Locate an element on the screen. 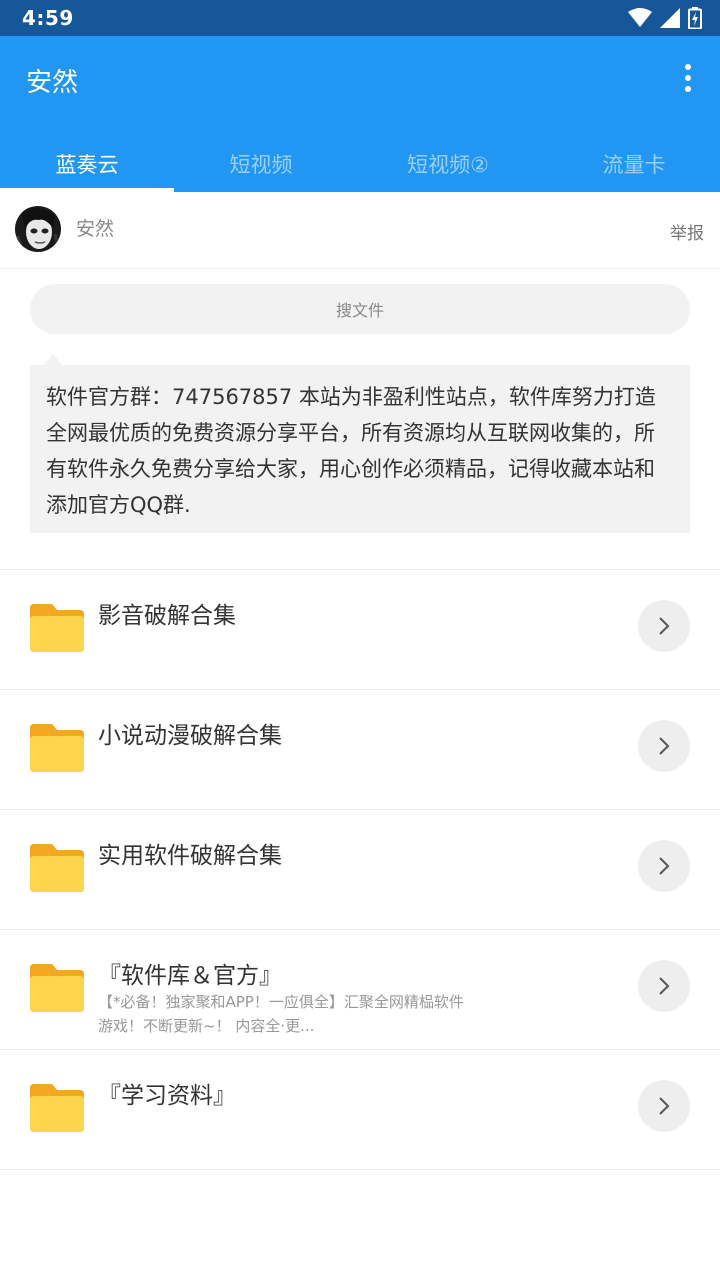 The image size is (720, 1280). app-title: 安然 is located at coordinates (52, 83).